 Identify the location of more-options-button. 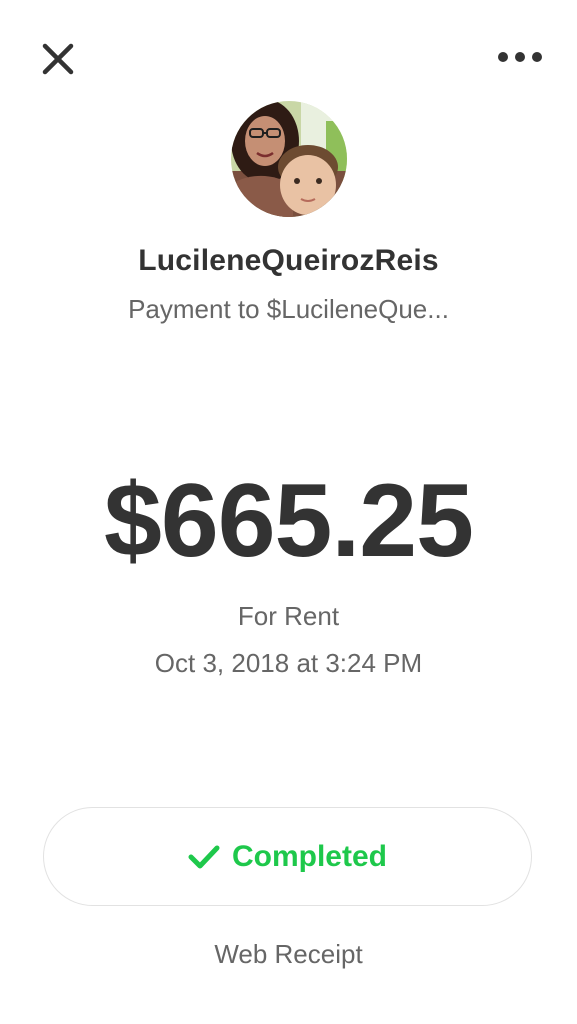
(520, 57).